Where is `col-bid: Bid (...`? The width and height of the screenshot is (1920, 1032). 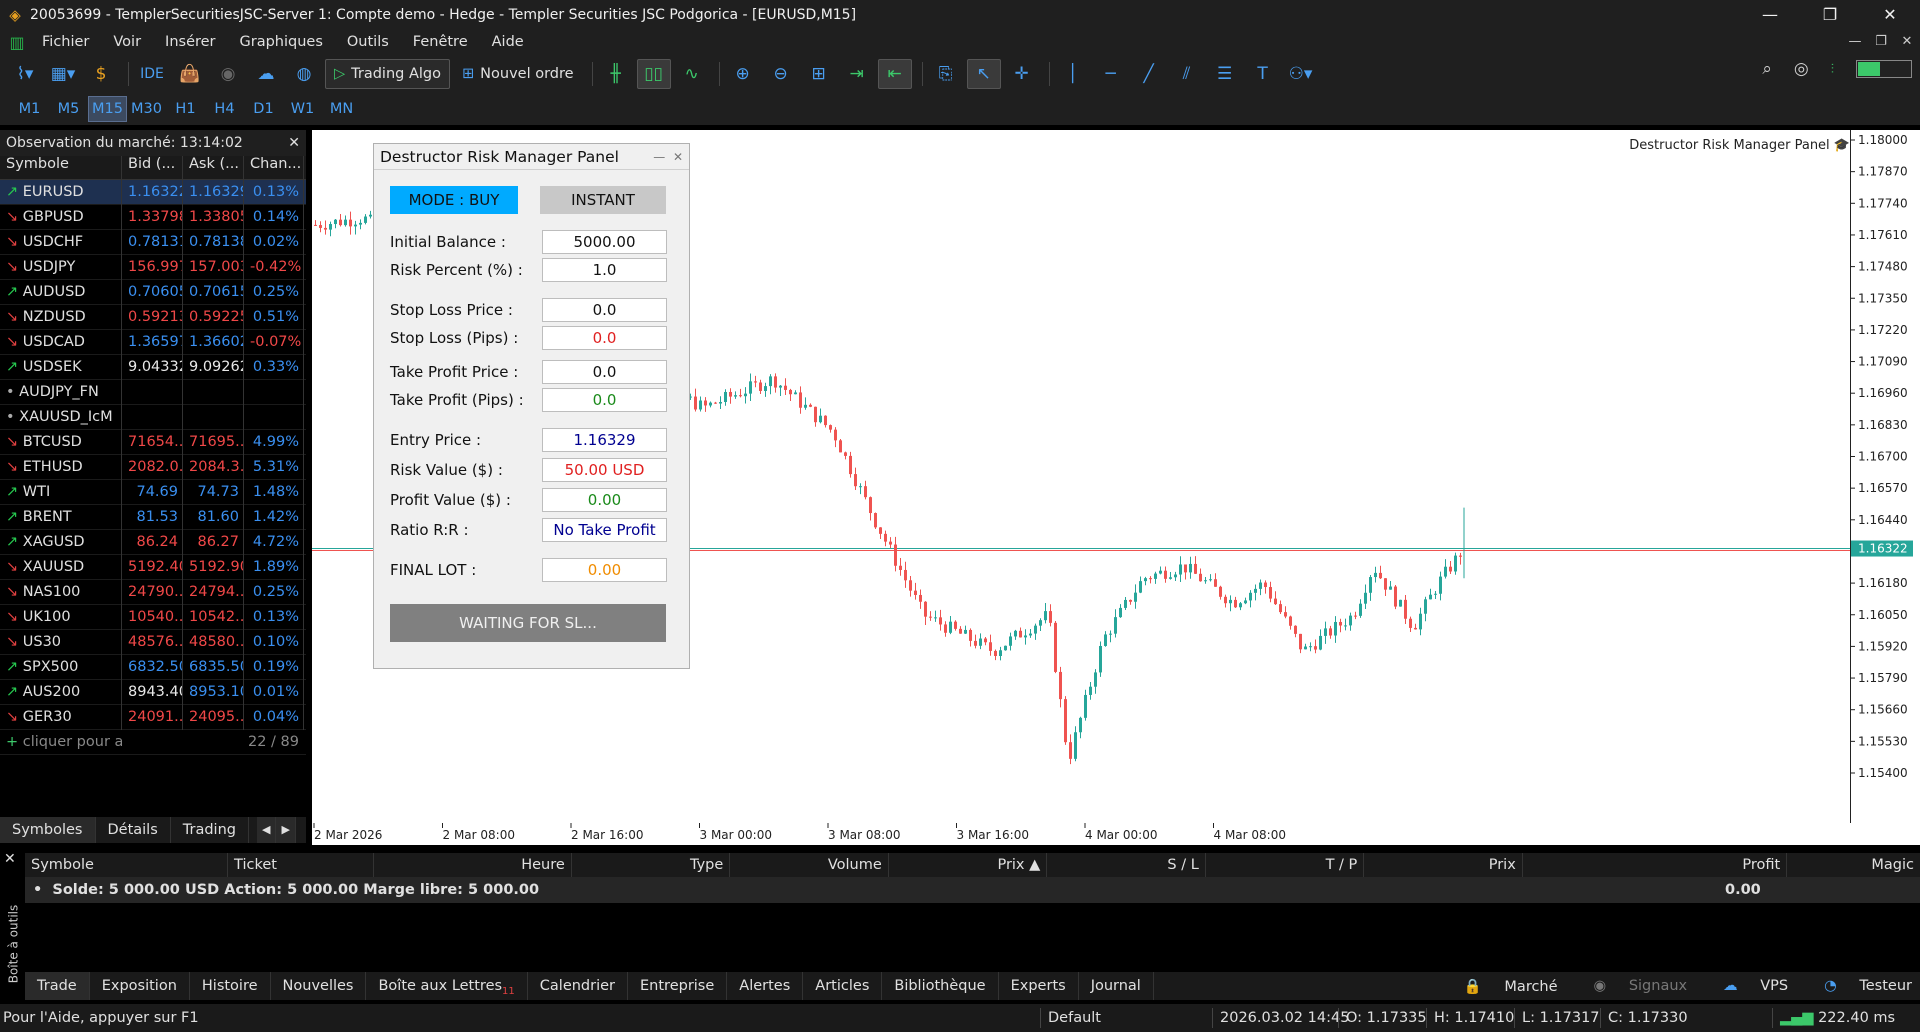
col-bid: Bid (... is located at coordinates (152, 167).